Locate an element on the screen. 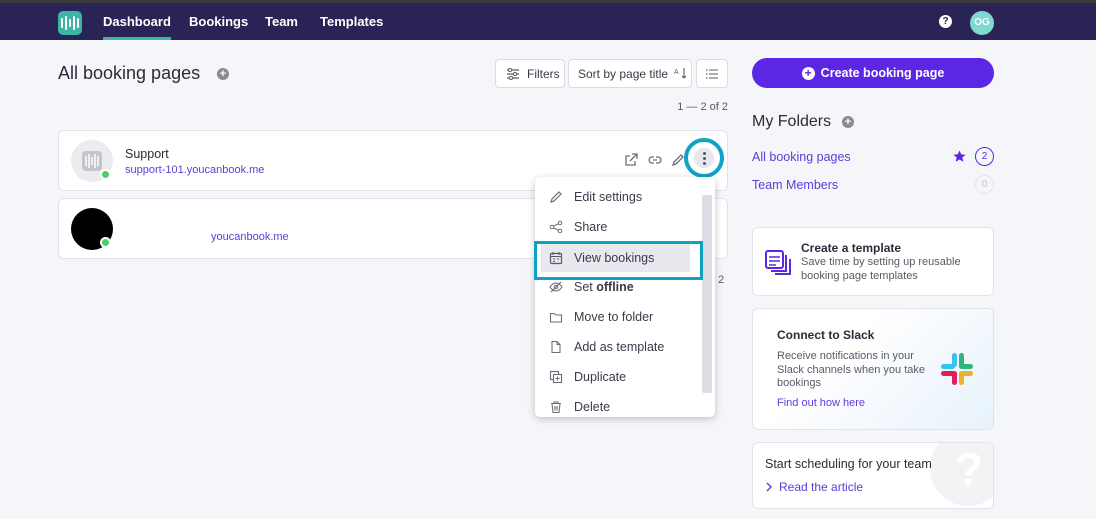  folder-team-members: Team Members is located at coordinates (795, 185).